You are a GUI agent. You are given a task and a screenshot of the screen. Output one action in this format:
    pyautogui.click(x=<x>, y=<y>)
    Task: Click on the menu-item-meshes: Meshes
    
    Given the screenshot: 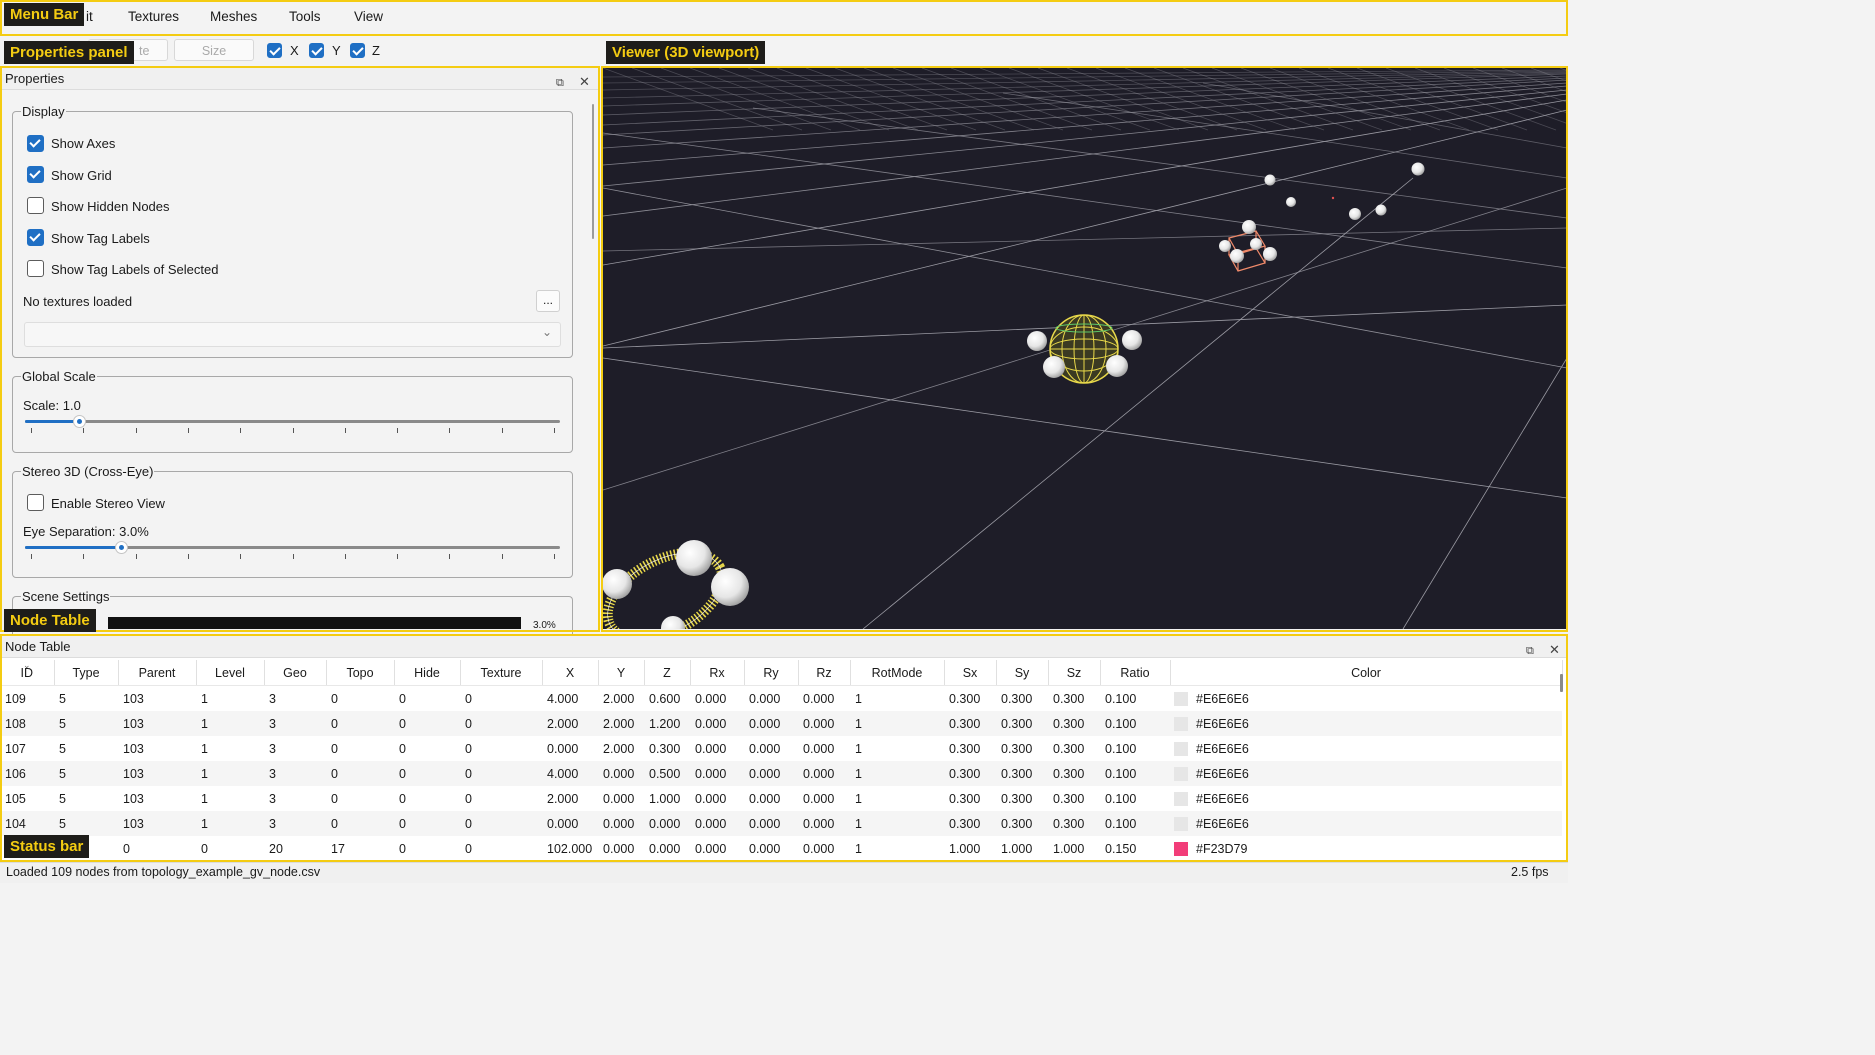 What is the action you would take?
    pyautogui.click(x=233, y=16)
    